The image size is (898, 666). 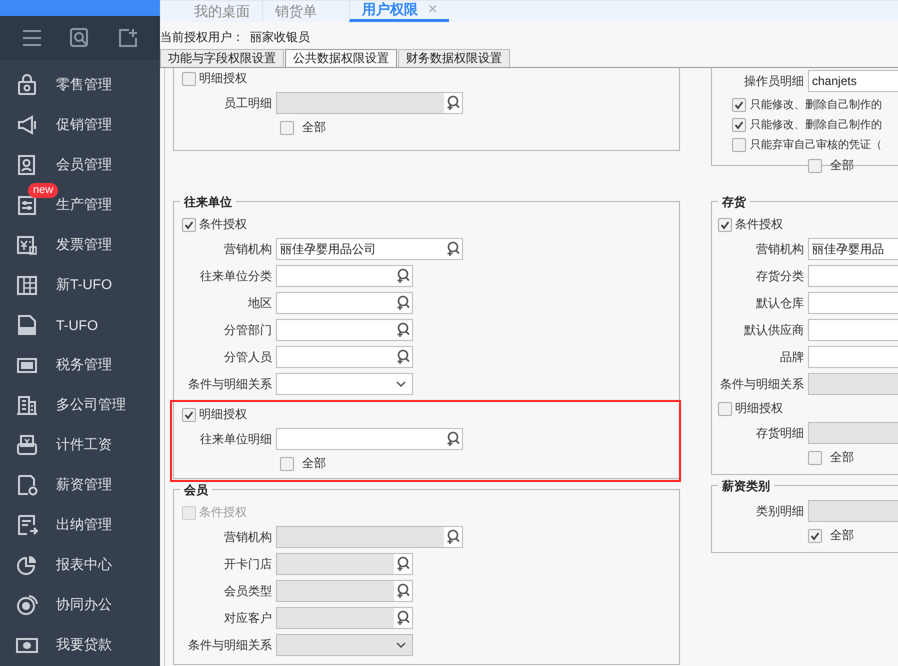 What do you see at coordinates (84, 165) in the screenshot?
I see `sidebar-label: 会员管理` at bounding box center [84, 165].